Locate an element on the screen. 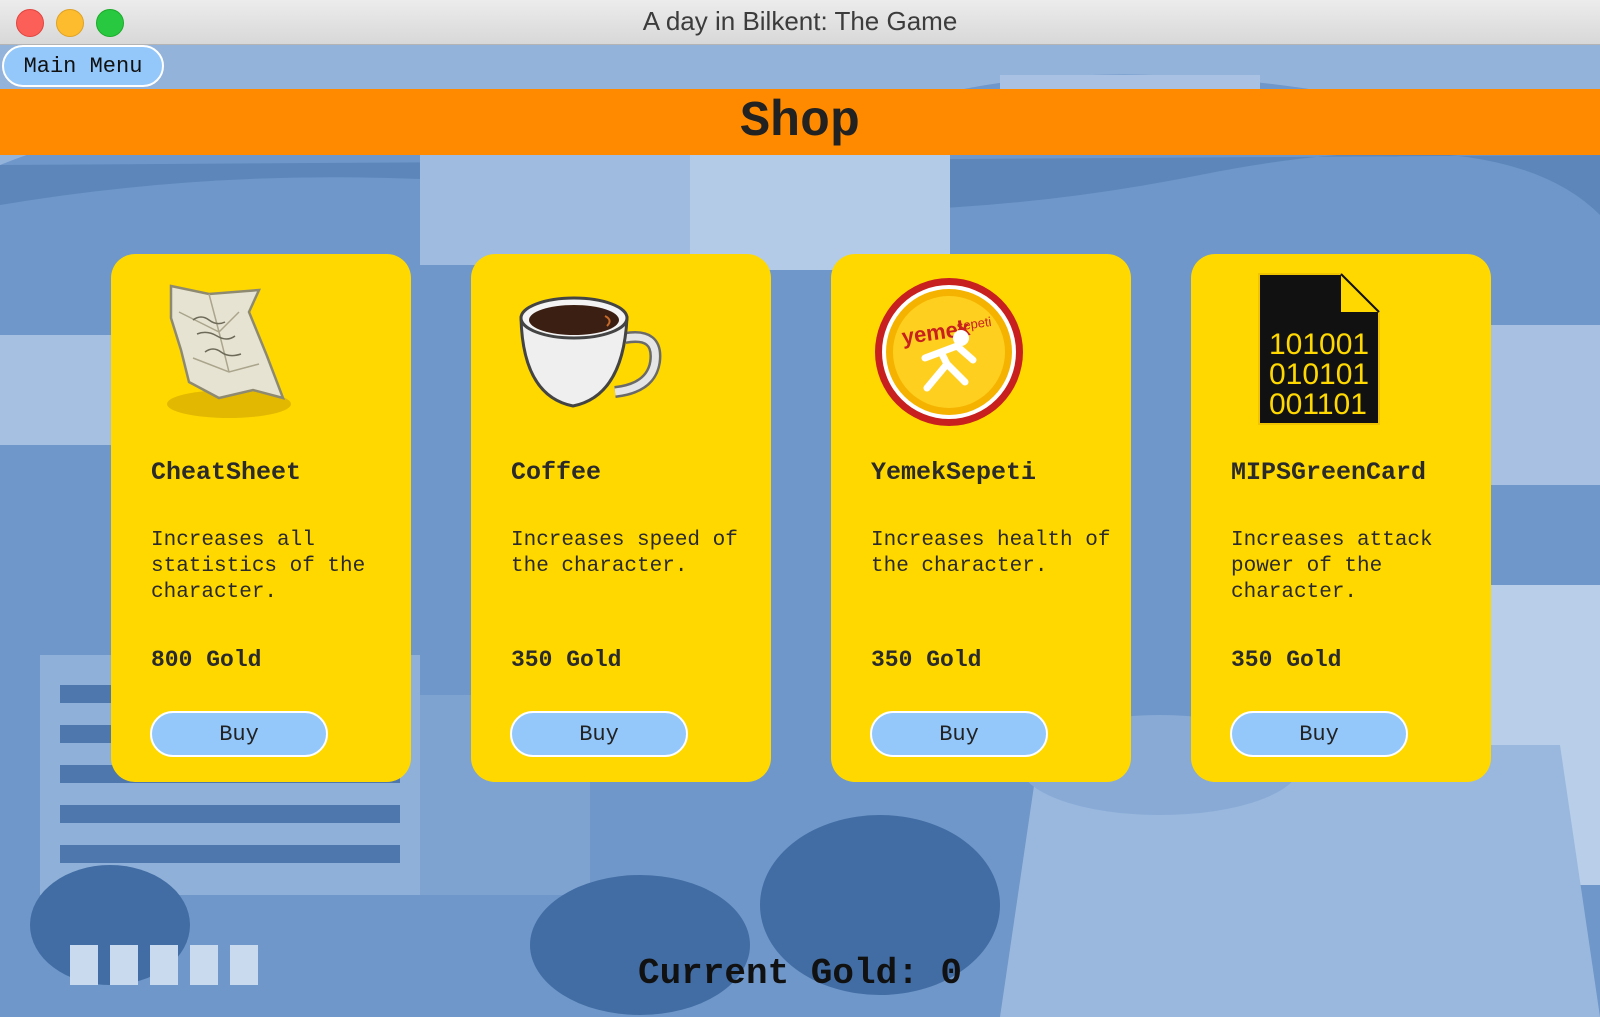 This screenshot has width=1600, height=1017. title-bar: A day in Bilkent: The Game is located at coordinates (800, 22).